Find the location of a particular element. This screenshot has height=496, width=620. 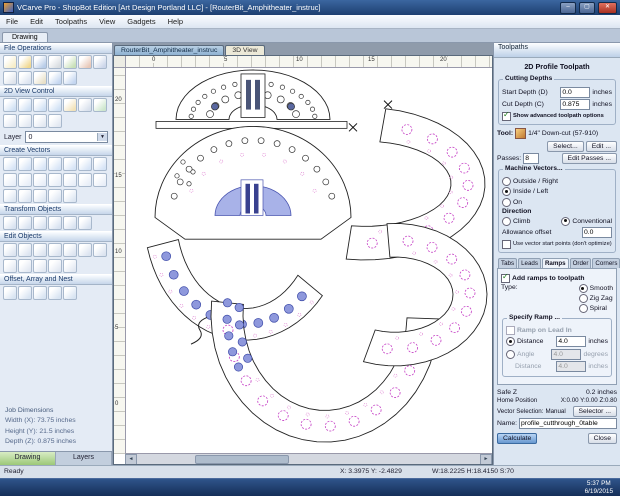

cut-depth-input is located at coordinates (575, 104).